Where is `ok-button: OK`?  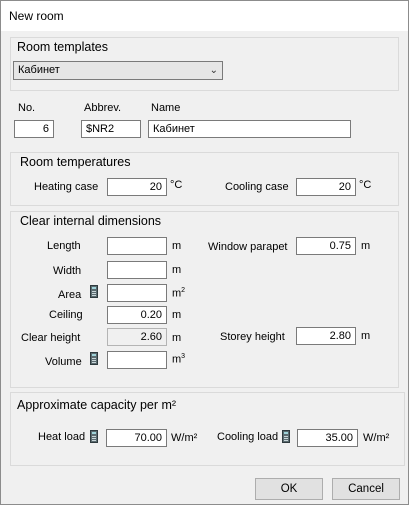 ok-button: OK is located at coordinates (289, 489).